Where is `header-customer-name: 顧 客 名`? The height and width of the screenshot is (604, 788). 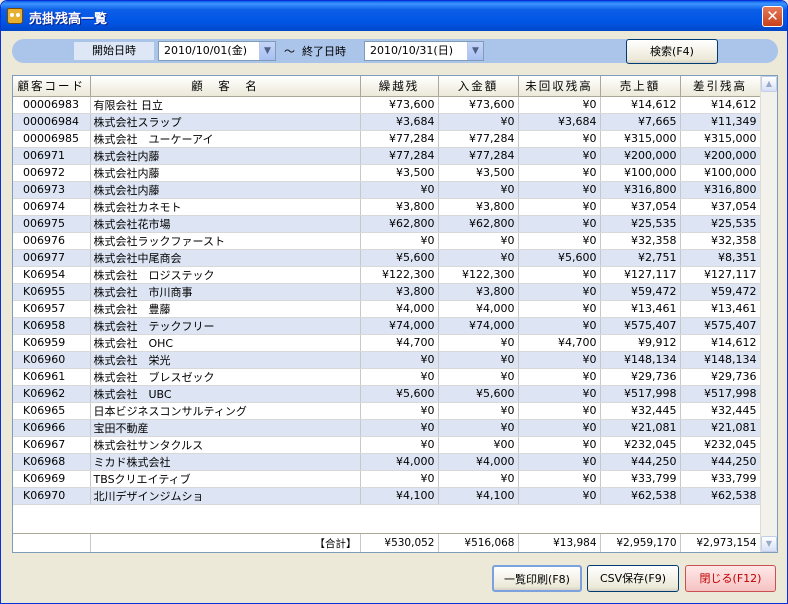
header-customer-name: 顧 客 名 is located at coordinates (225, 86).